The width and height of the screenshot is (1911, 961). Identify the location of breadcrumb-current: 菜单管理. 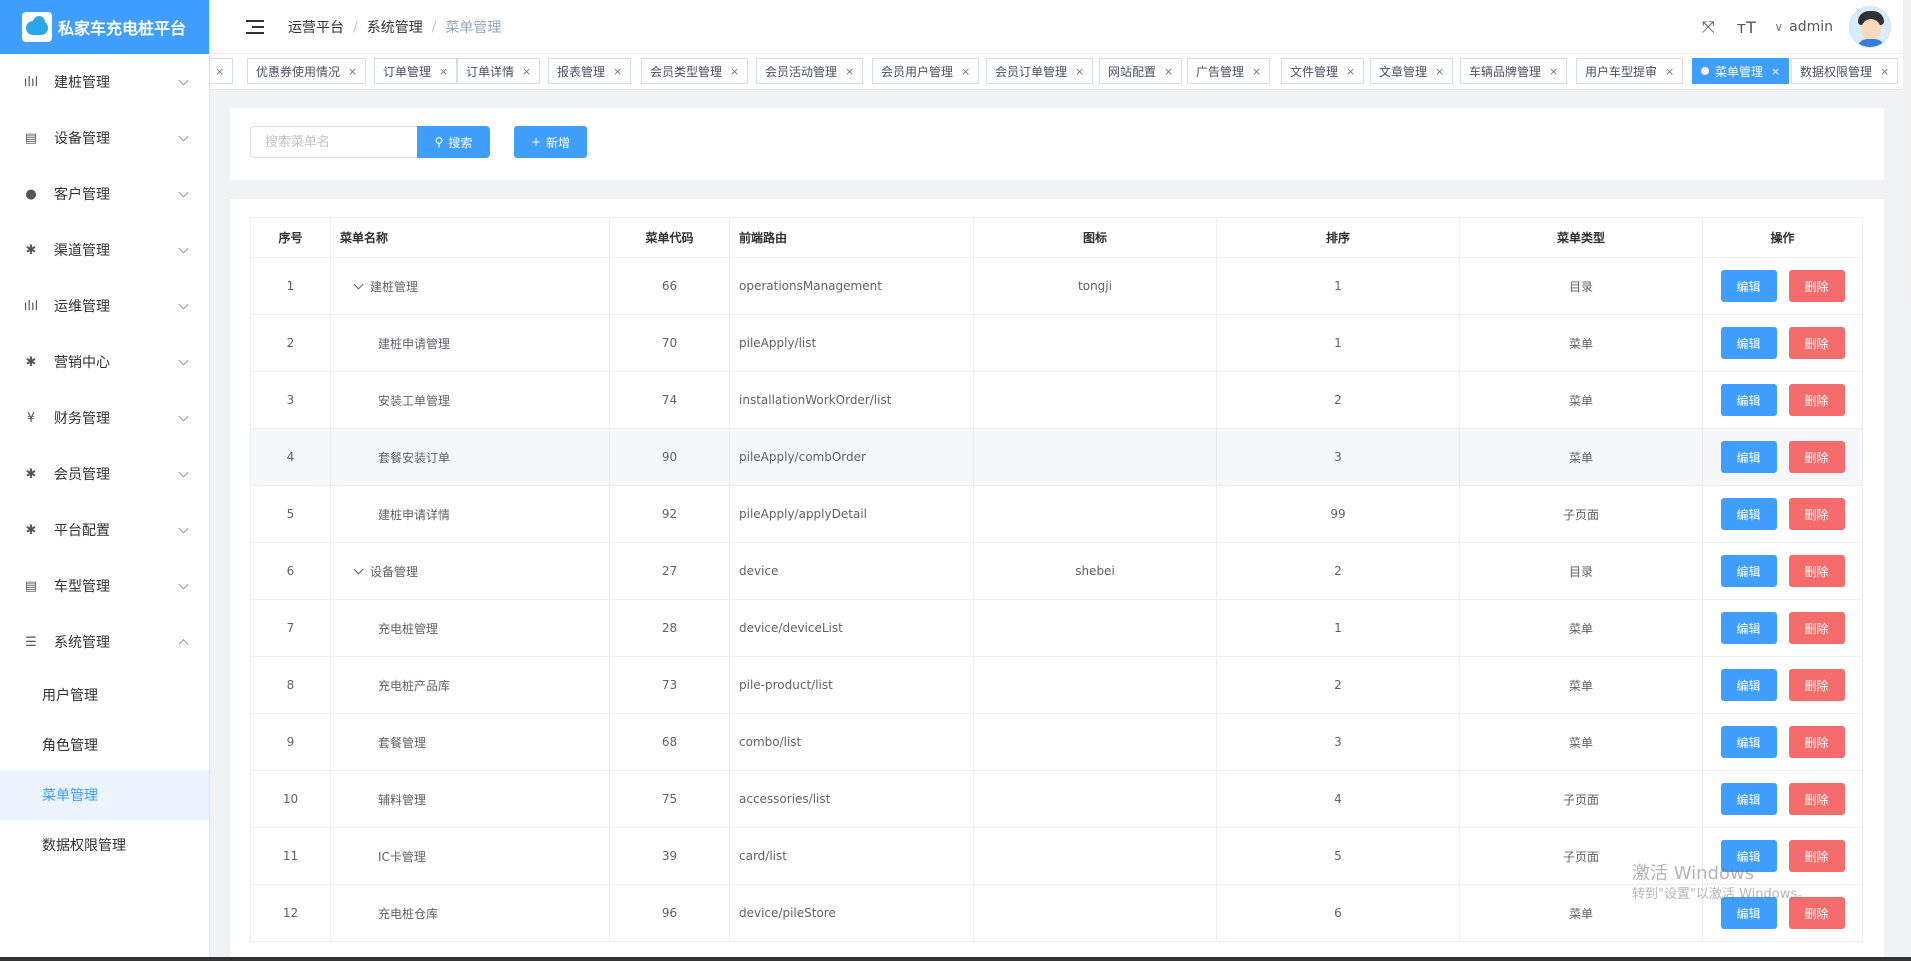
(473, 27).